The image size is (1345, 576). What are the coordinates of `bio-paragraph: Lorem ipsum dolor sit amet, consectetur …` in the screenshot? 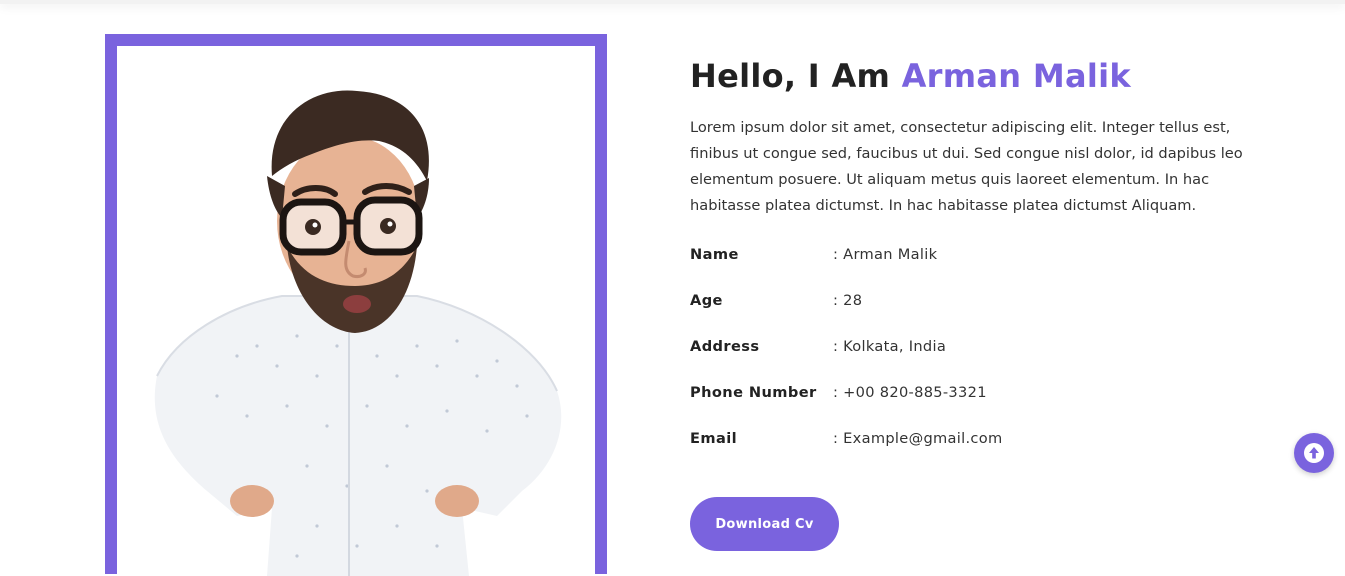 It's located at (966, 166).